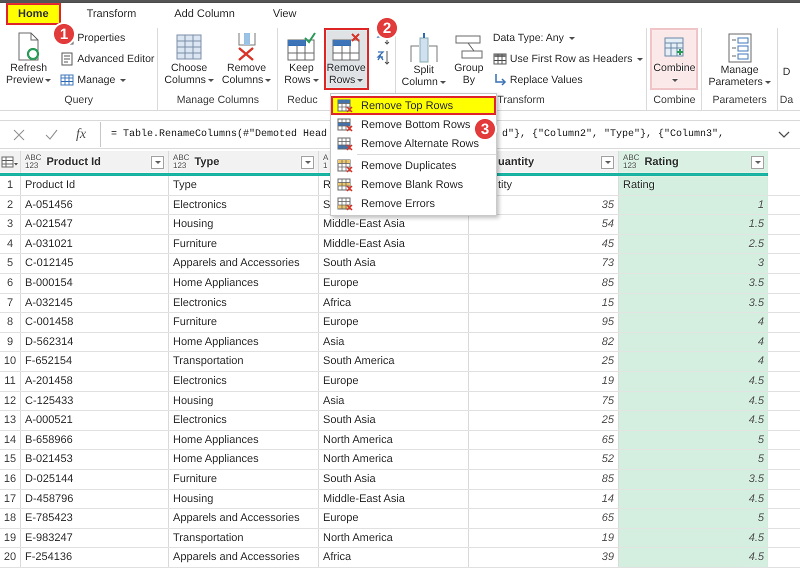 The image size is (800, 583). What do you see at coordinates (94, 518) in the screenshot?
I see `table-cell: E-785423` at bounding box center [94, 518].